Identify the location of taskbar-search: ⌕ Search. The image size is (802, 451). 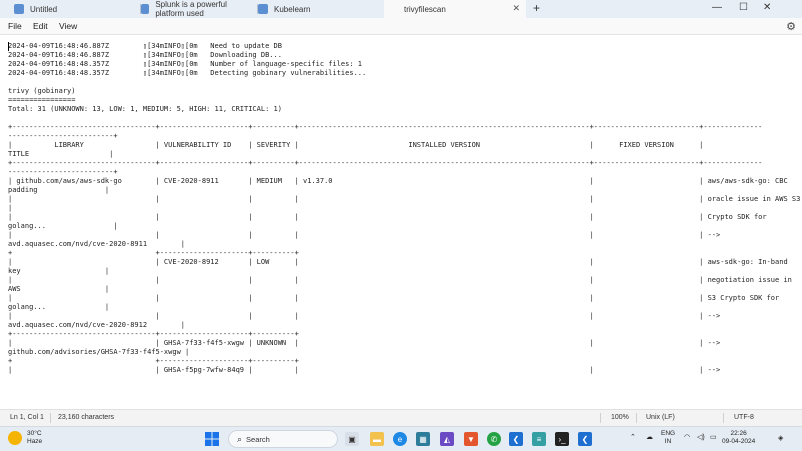
(283, 439).